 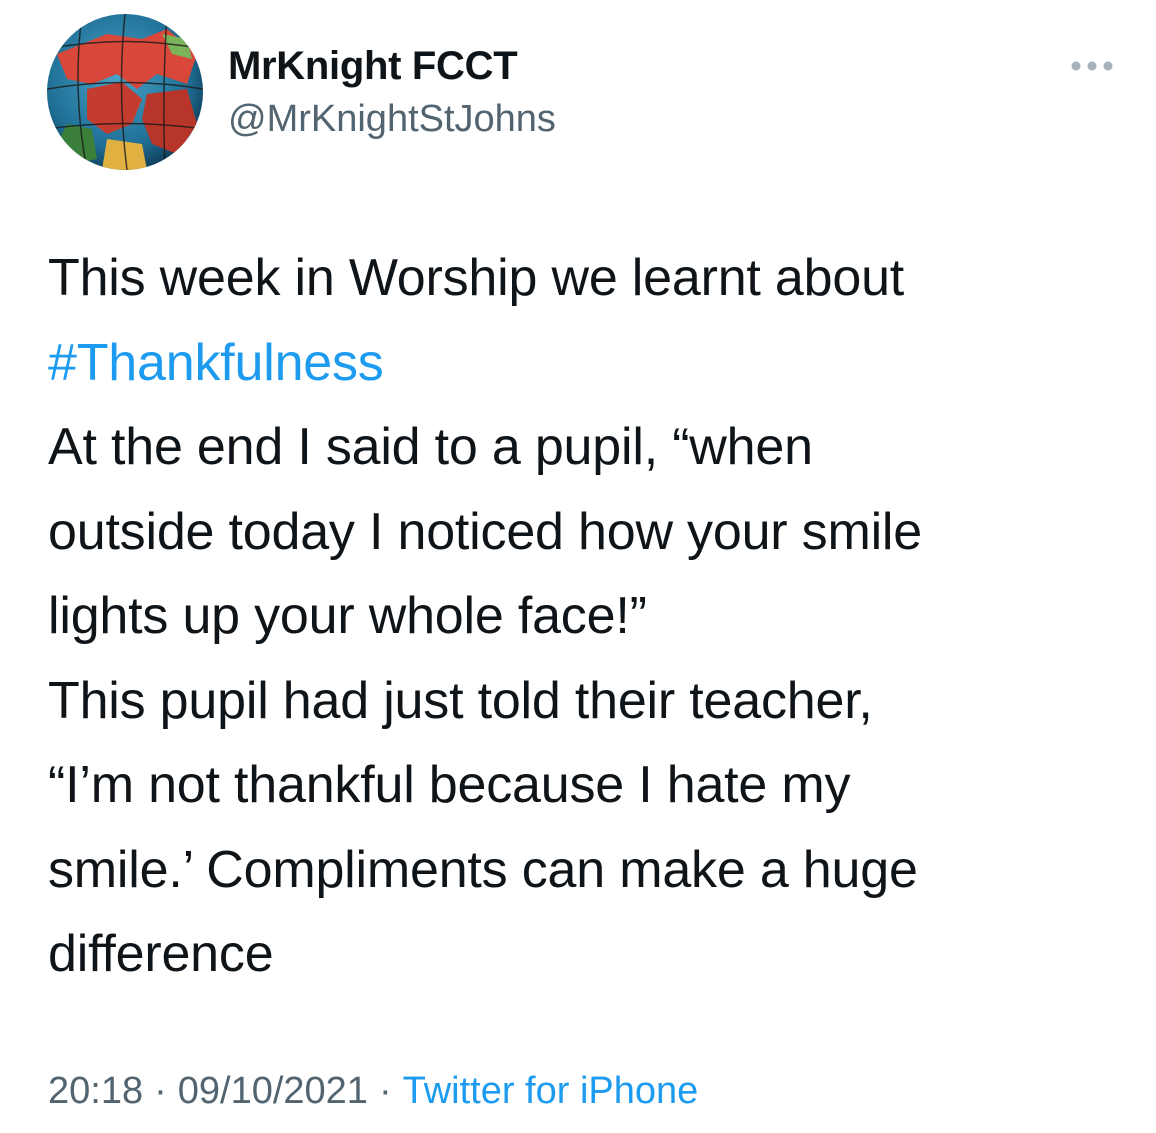 I want to click on tweet-text-line: At the end I said to a pupil, “when, so click(x=430, y=447).